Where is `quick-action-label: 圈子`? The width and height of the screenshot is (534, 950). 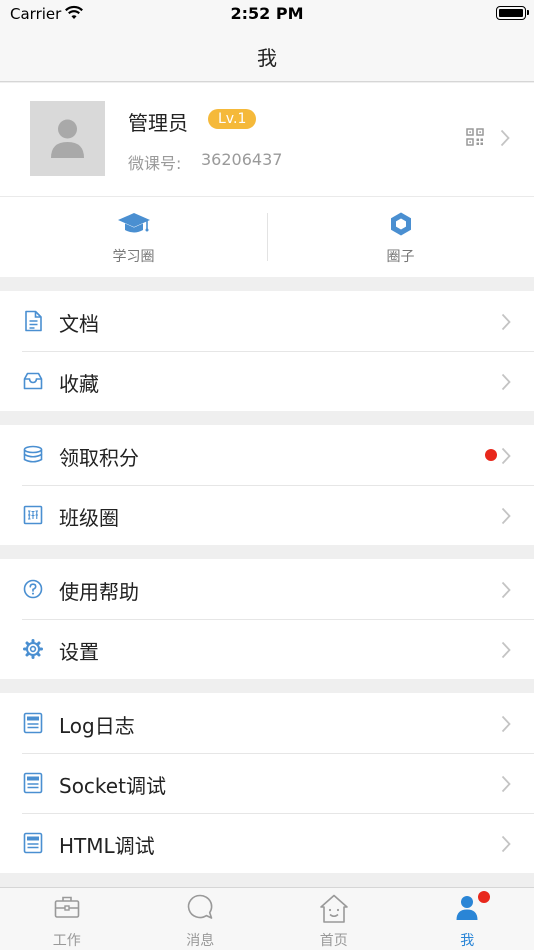 quick-action-label: 圈子 is located at coordinates (400, 257).